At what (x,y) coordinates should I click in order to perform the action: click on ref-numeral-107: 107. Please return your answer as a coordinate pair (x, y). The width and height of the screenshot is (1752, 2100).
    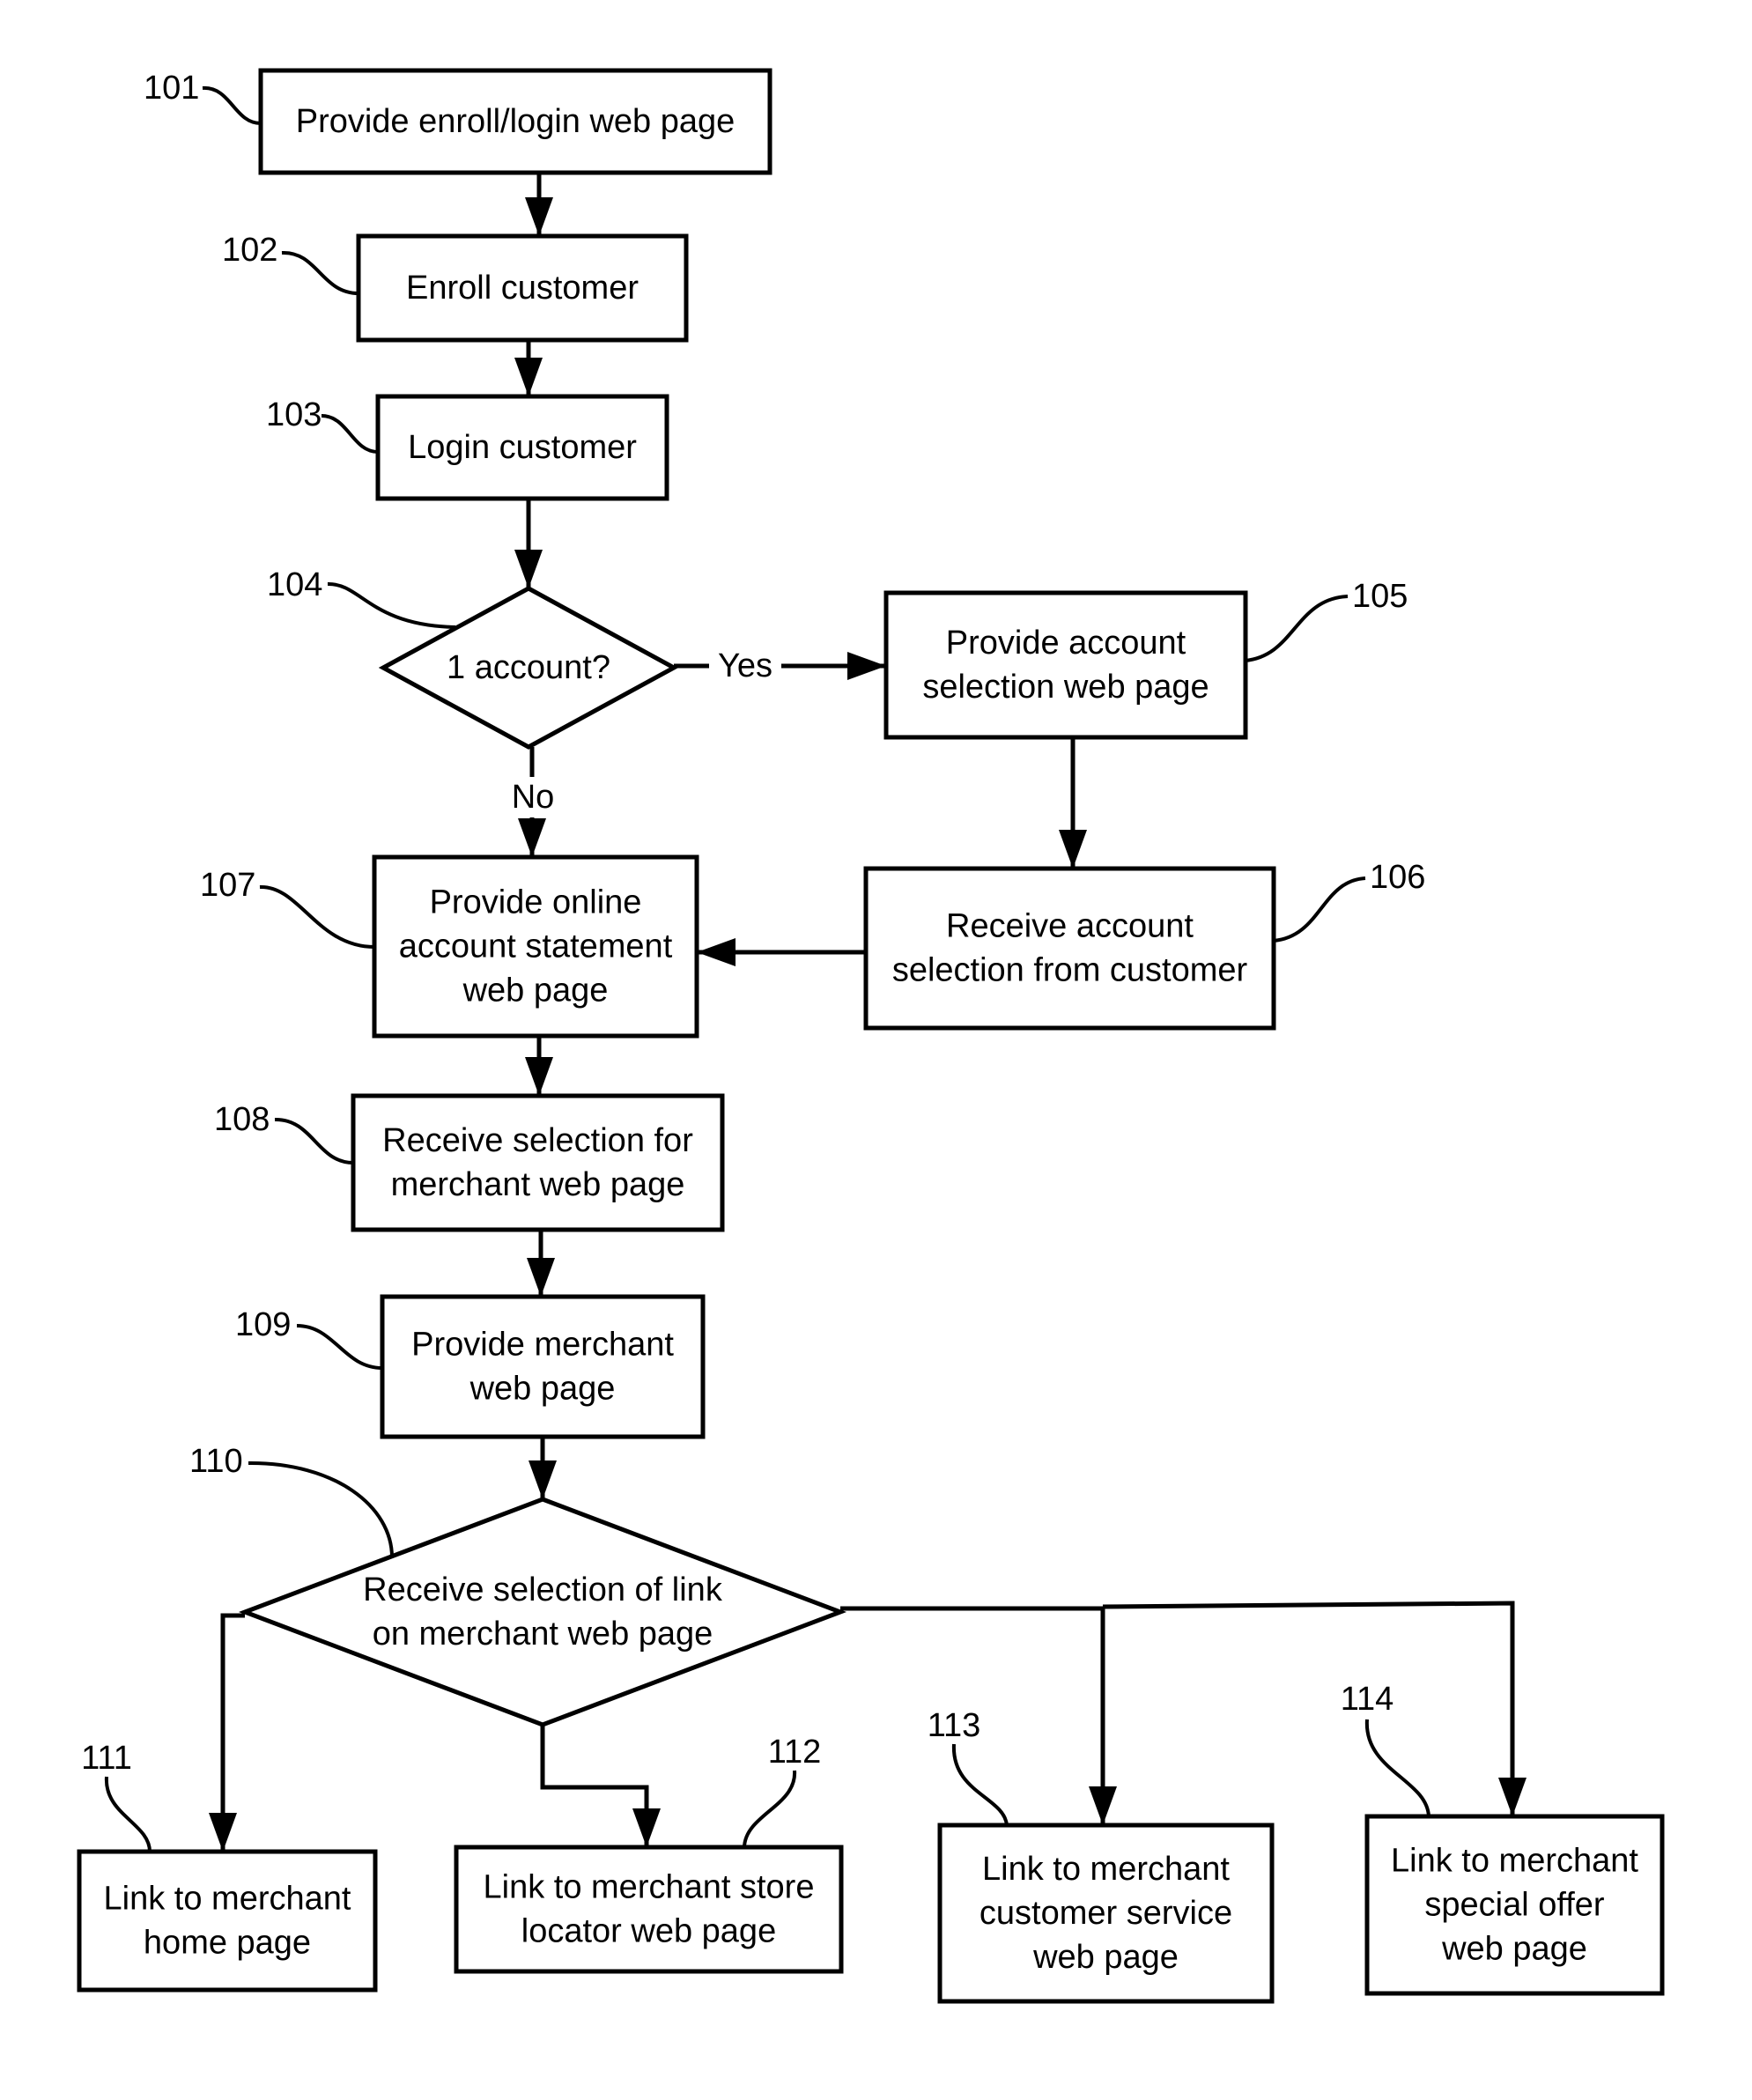
    Looking at the image, I should click on (287, 908).